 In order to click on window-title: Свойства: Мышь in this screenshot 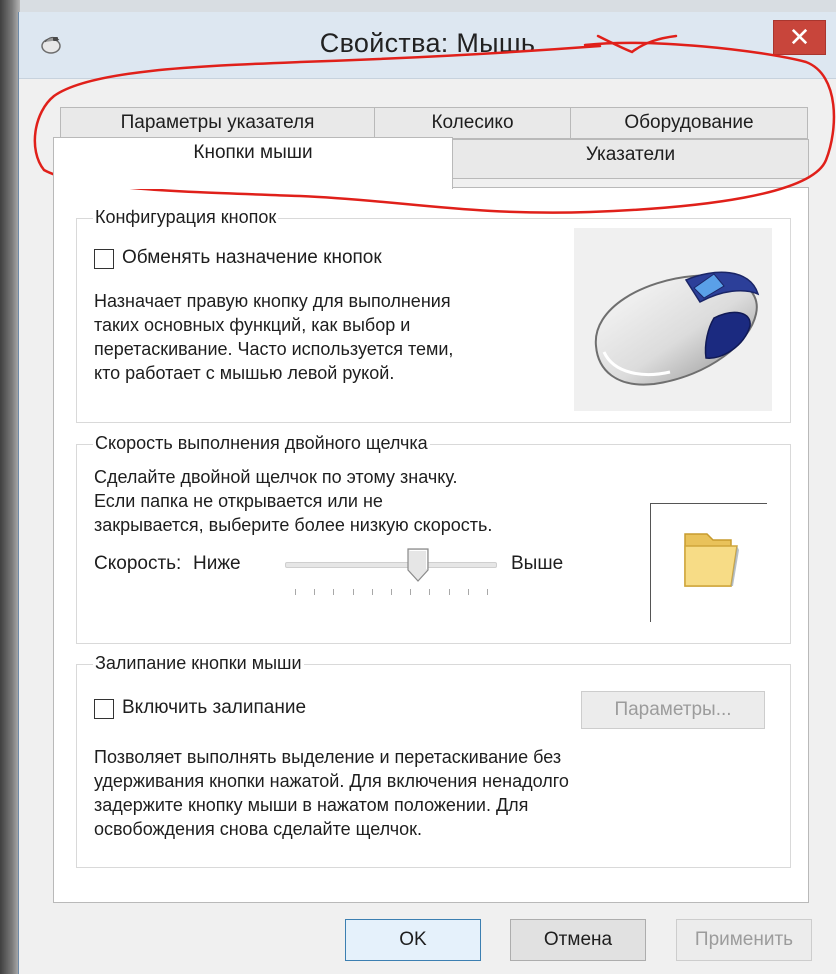, I will do `click(427, 43)`.